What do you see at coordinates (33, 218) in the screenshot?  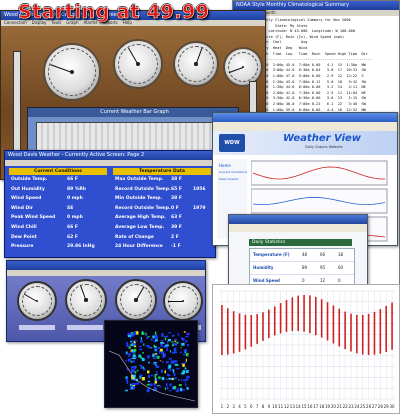 I see `conditions-label: Peak Wind Speed` at bounding box center [33, 218].